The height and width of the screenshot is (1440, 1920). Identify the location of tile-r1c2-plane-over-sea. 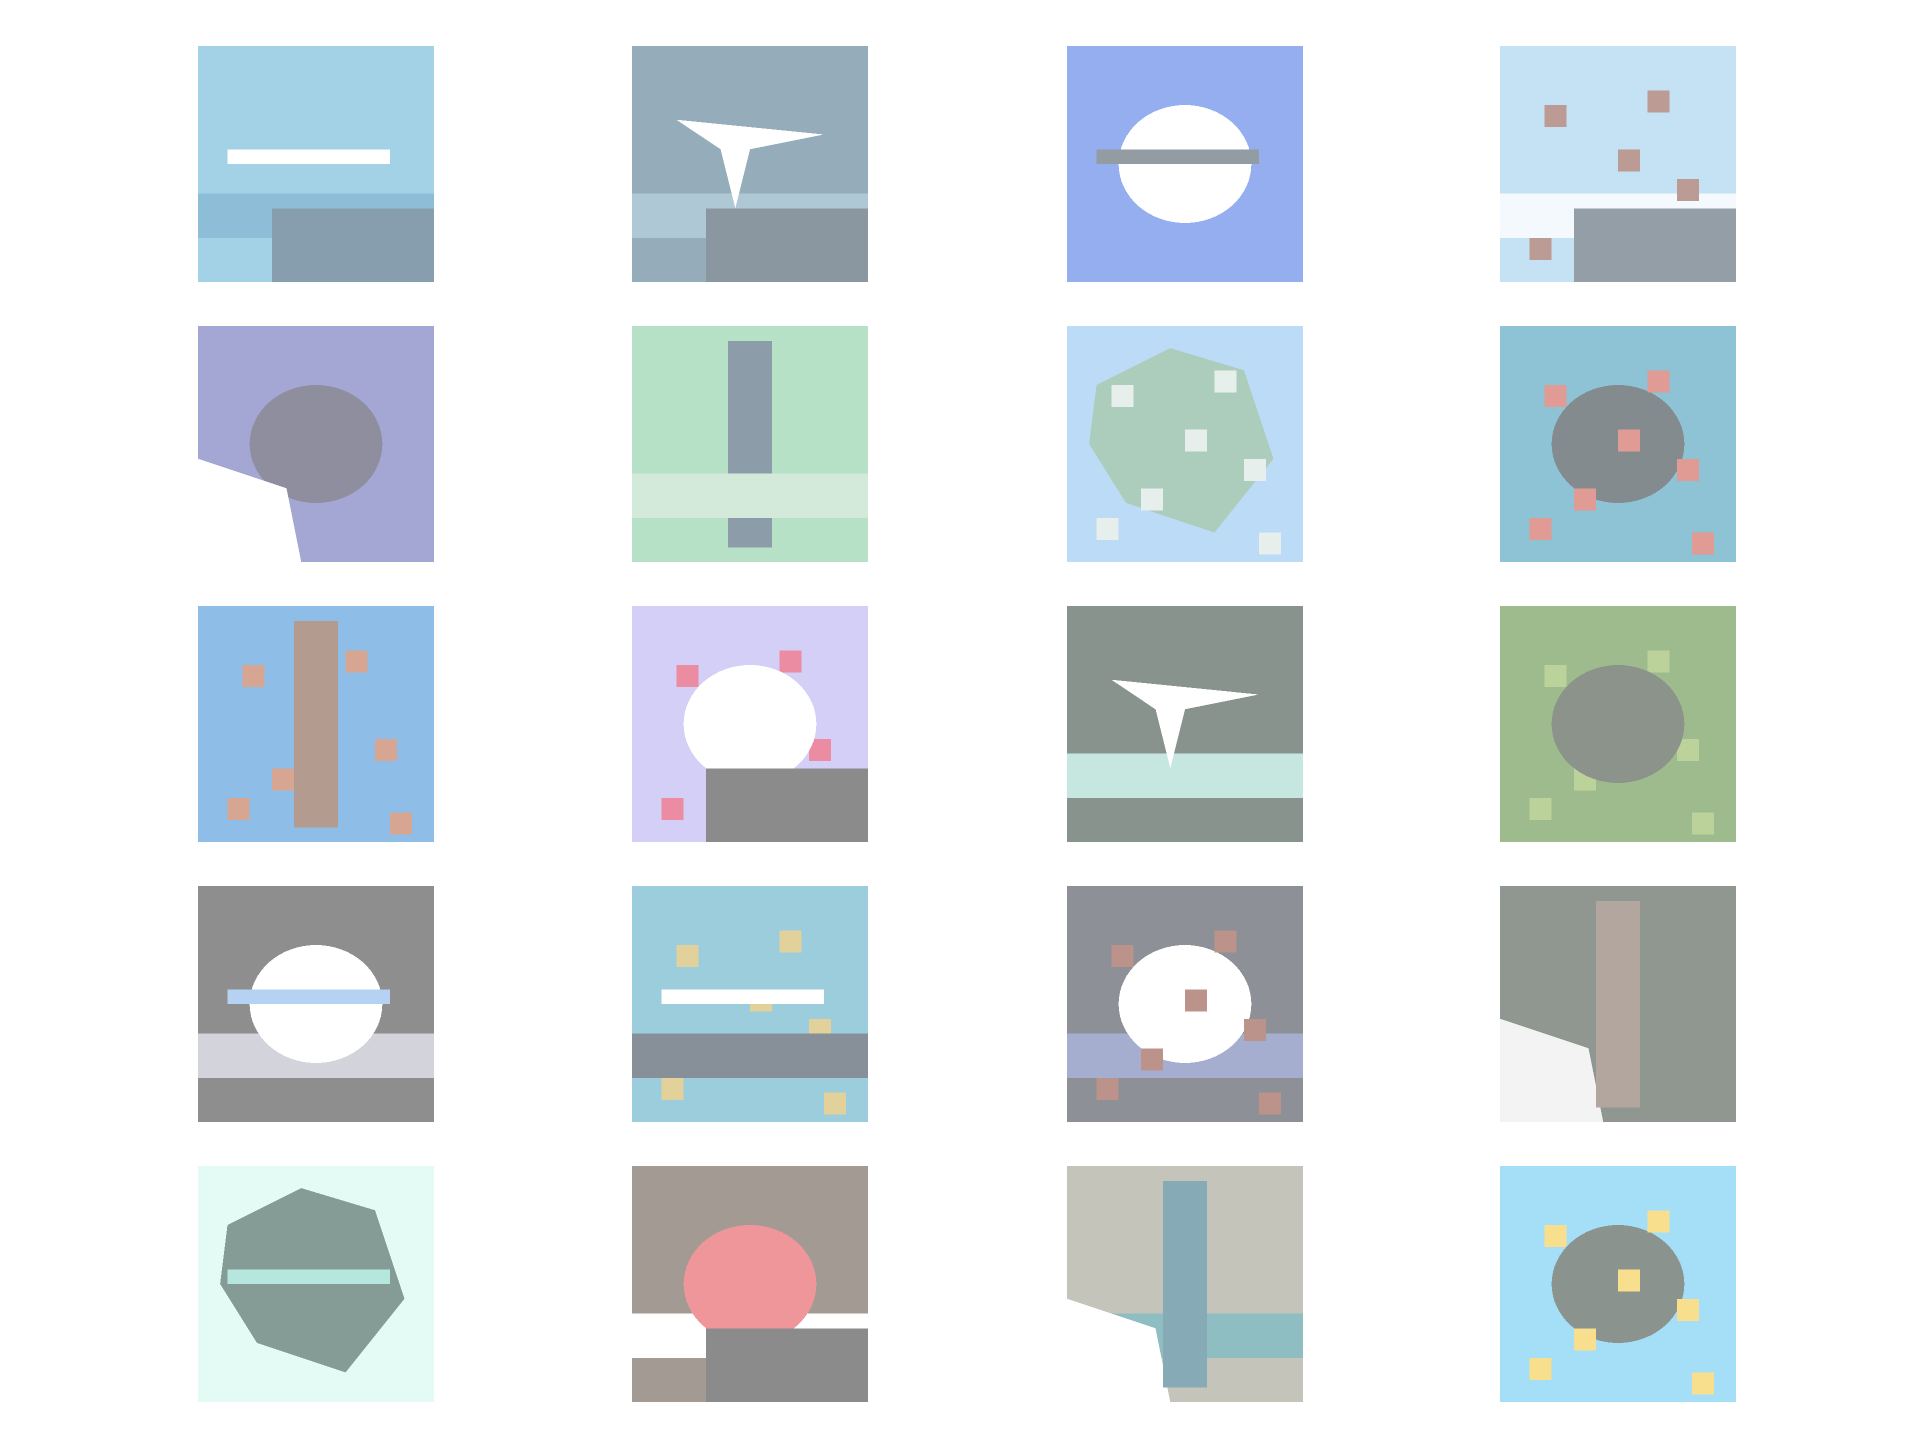
(750, 164).